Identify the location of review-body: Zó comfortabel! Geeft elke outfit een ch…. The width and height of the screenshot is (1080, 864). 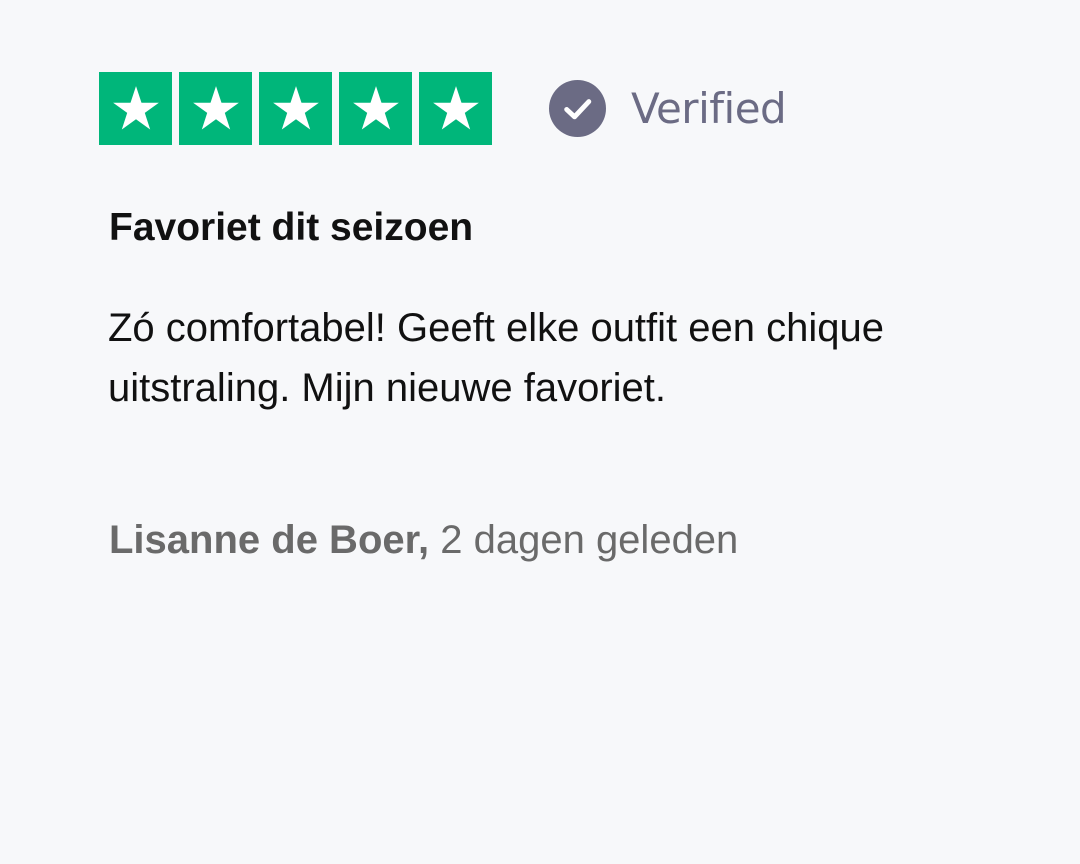
(496, 358).